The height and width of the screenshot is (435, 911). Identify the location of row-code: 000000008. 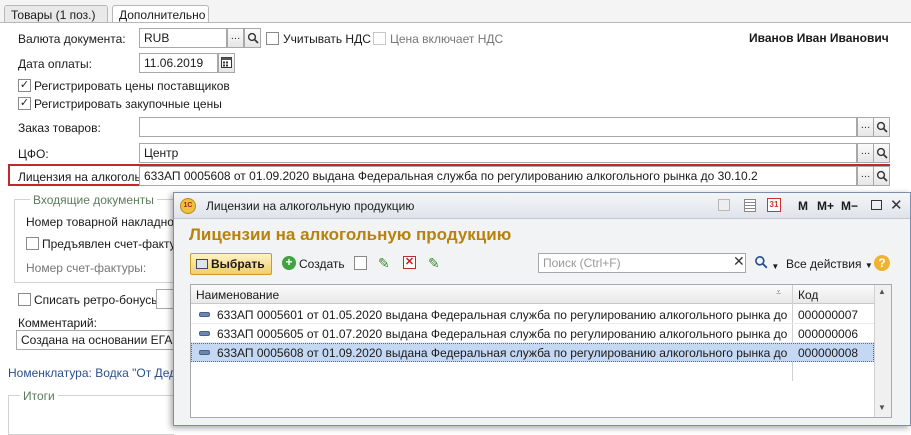
(828, 353).